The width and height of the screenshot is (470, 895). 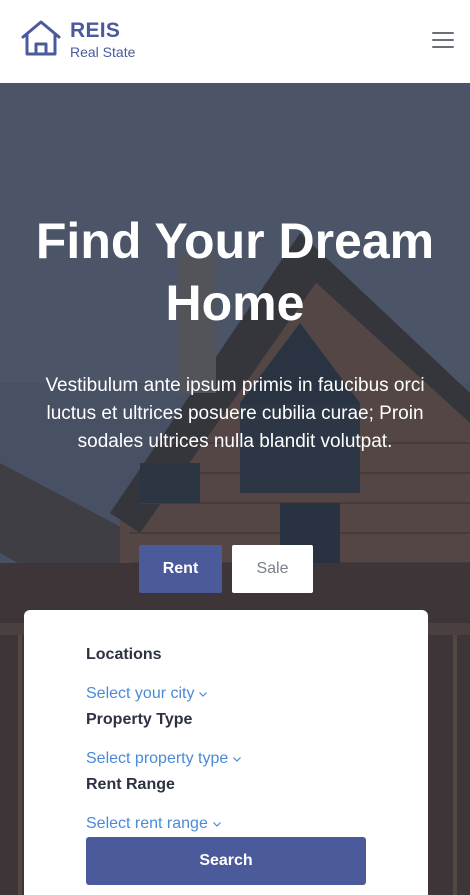 I want to click on city-select-value: Select your city, so click(x=140, y=693).